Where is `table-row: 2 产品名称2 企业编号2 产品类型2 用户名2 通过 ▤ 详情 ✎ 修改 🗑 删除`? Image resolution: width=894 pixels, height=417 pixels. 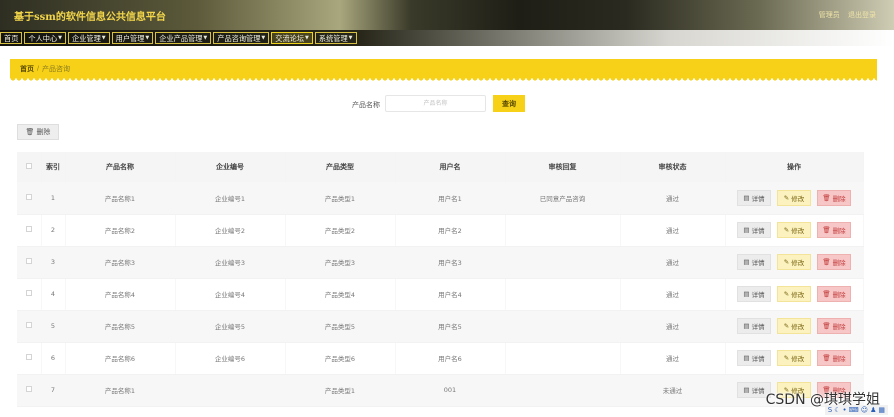
table-row: 2 产品名称2 企业编号2 产品类型2 用户名2 通过 ▤ 详情 ✎ 修改 🗑 删除 is located at coordinates (440, 230).